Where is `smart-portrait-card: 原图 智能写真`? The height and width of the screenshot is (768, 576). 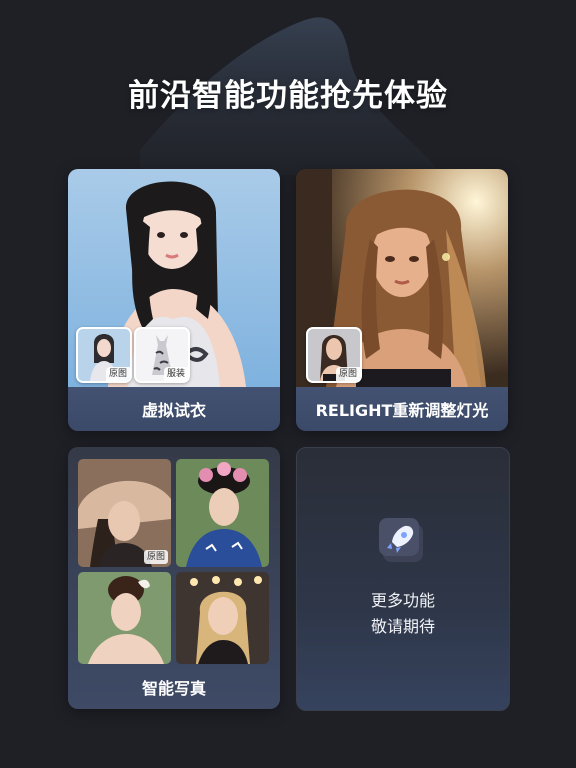
smart-portrait-card: 原图 智能写真 is located at coordinates (174, 578).